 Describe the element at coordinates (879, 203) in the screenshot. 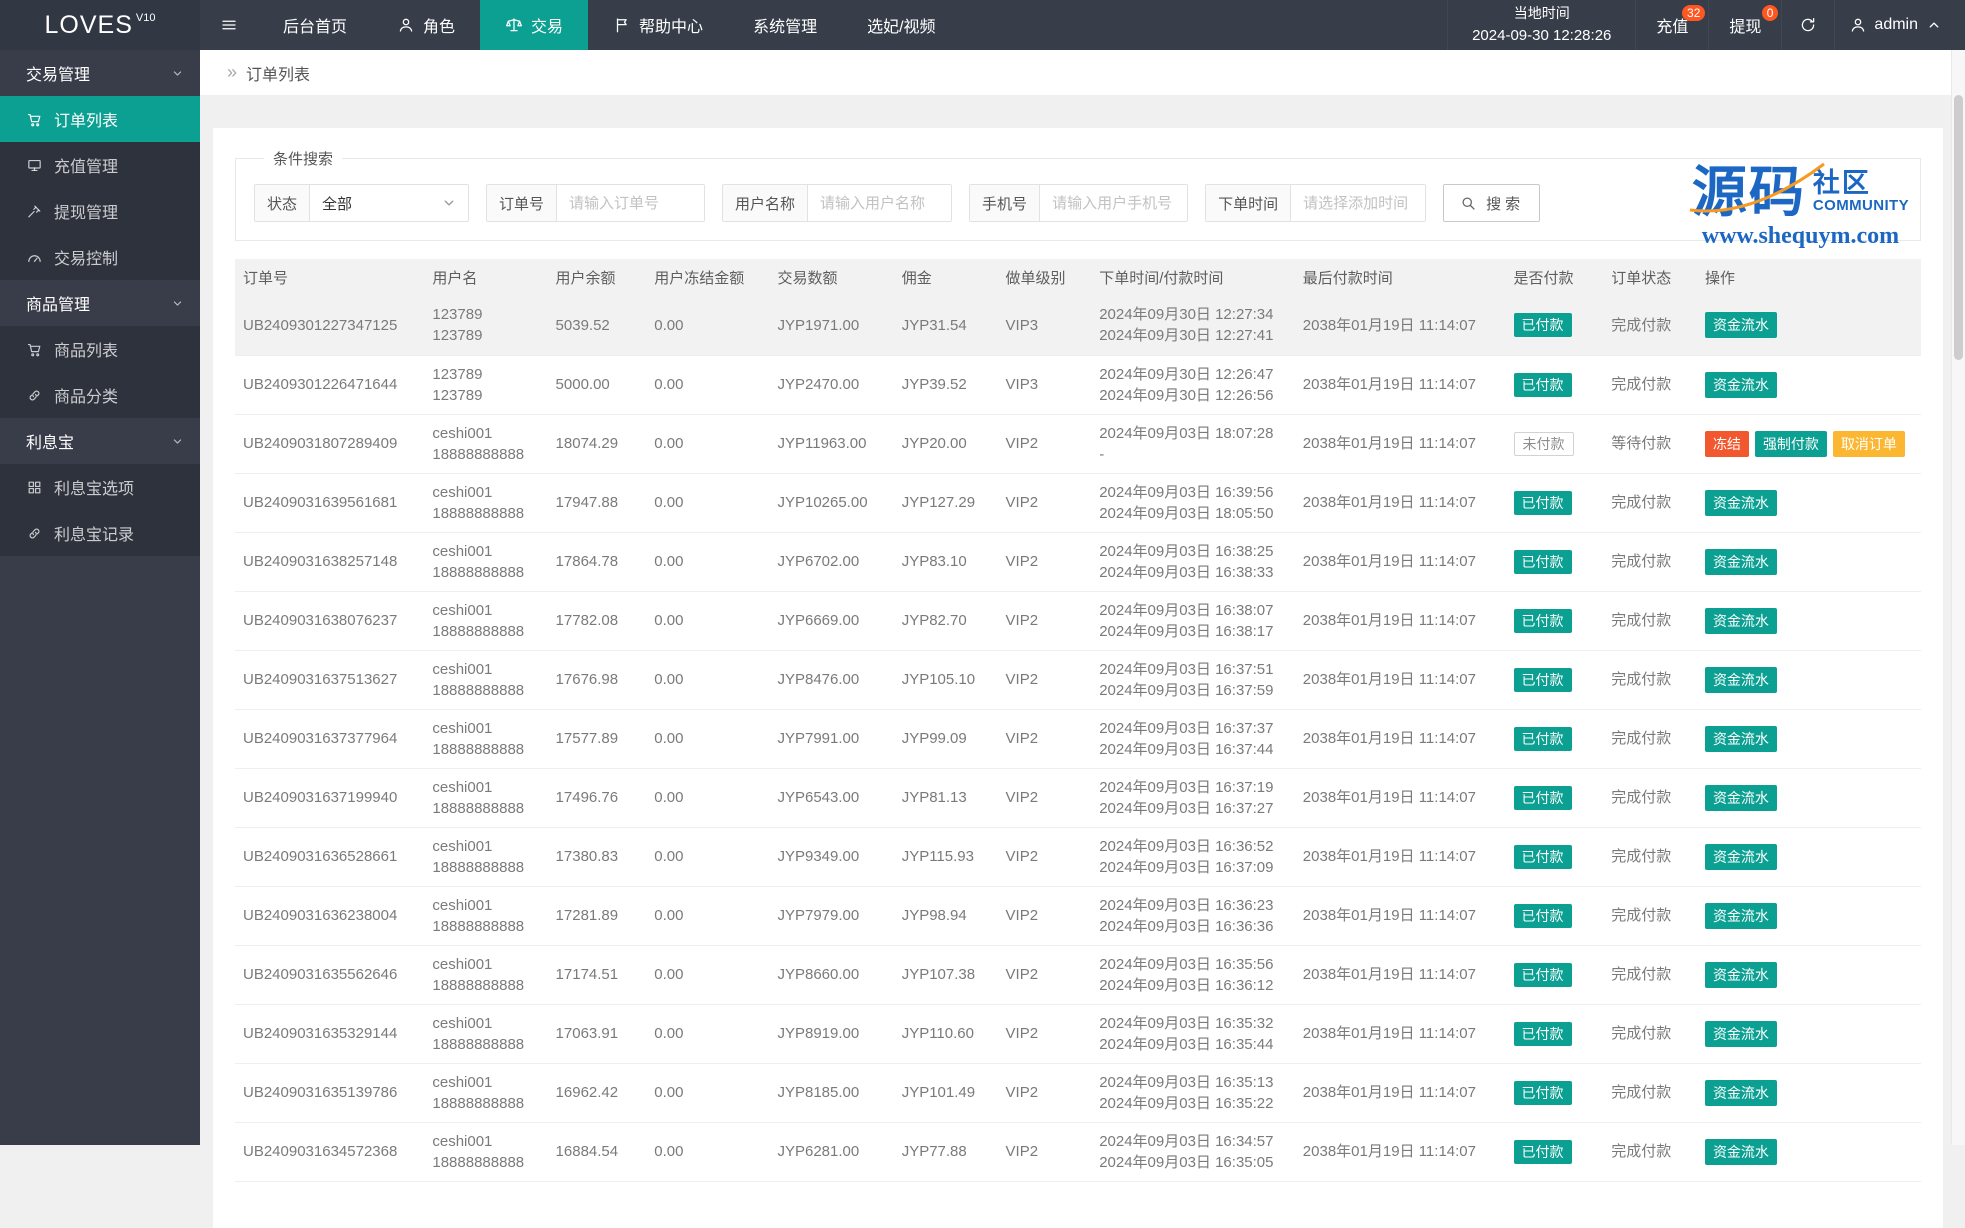

I see `user-name-input` at that location.